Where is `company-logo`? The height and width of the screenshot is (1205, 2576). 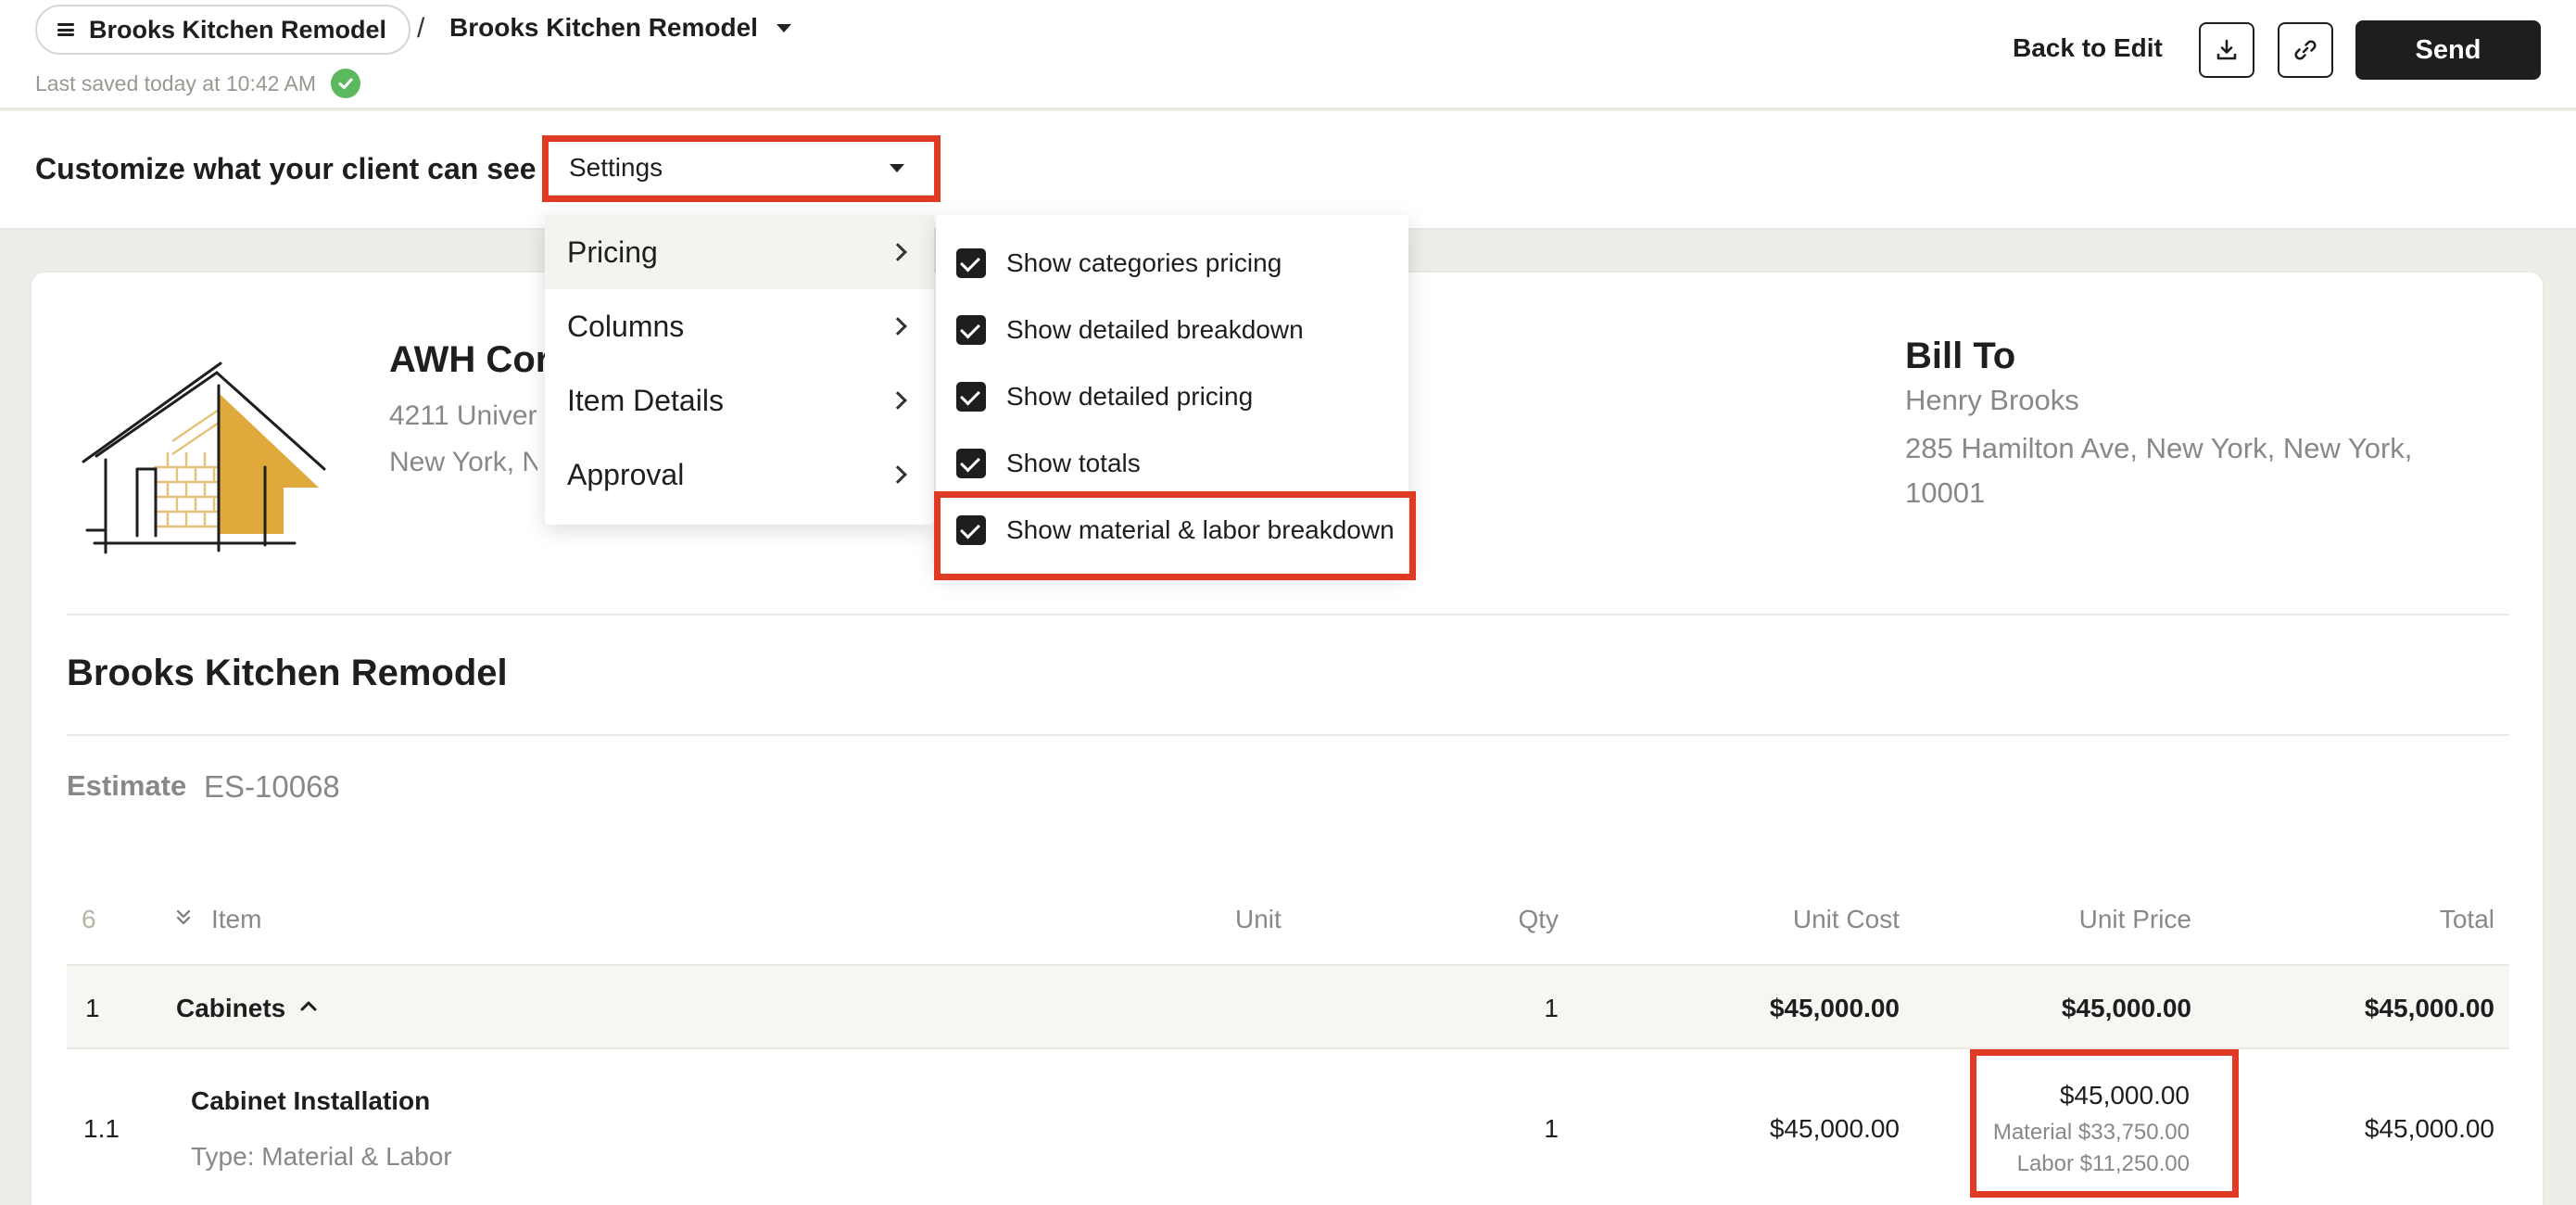
company-logo is located at coordinates (204, 458).